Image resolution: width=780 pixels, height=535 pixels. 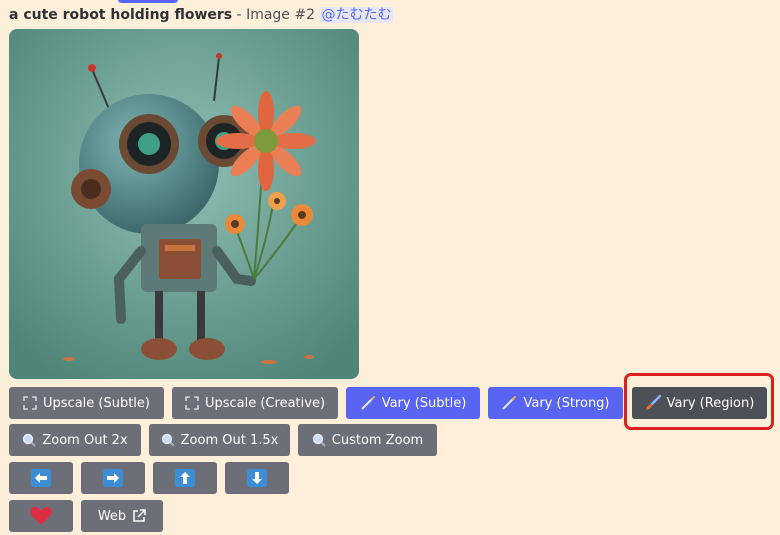 I want to click on arrow-down-icon, so click(x=257, y=478).